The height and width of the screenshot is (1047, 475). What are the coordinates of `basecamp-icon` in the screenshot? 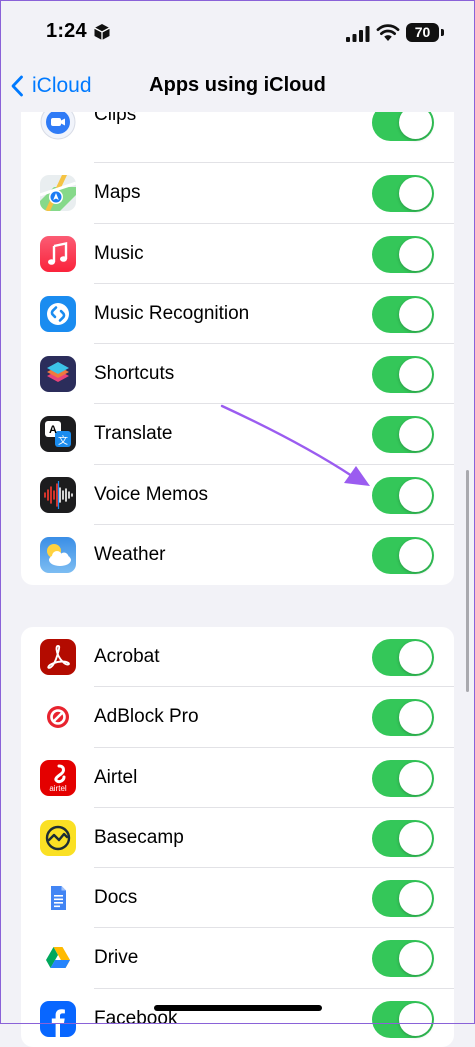 It's located at (58, 837).